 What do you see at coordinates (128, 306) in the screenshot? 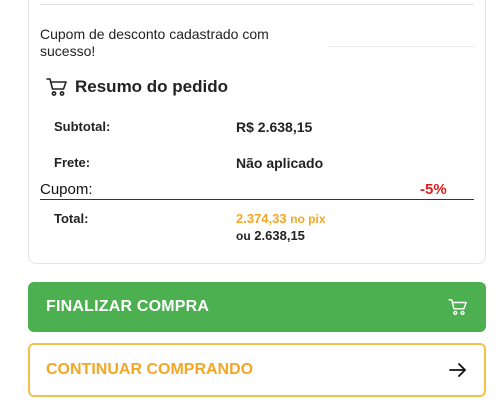
I see `finish-purchase-label: FINALIZAR COMPRA` at bounding box center [128, 306].